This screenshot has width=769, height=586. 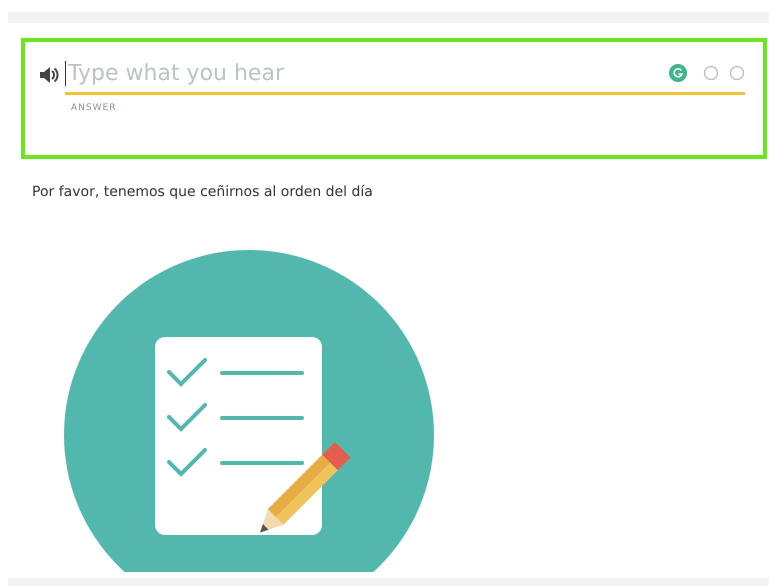 I want to click on answer-label: ANSWER, so click(x=94, y=108).